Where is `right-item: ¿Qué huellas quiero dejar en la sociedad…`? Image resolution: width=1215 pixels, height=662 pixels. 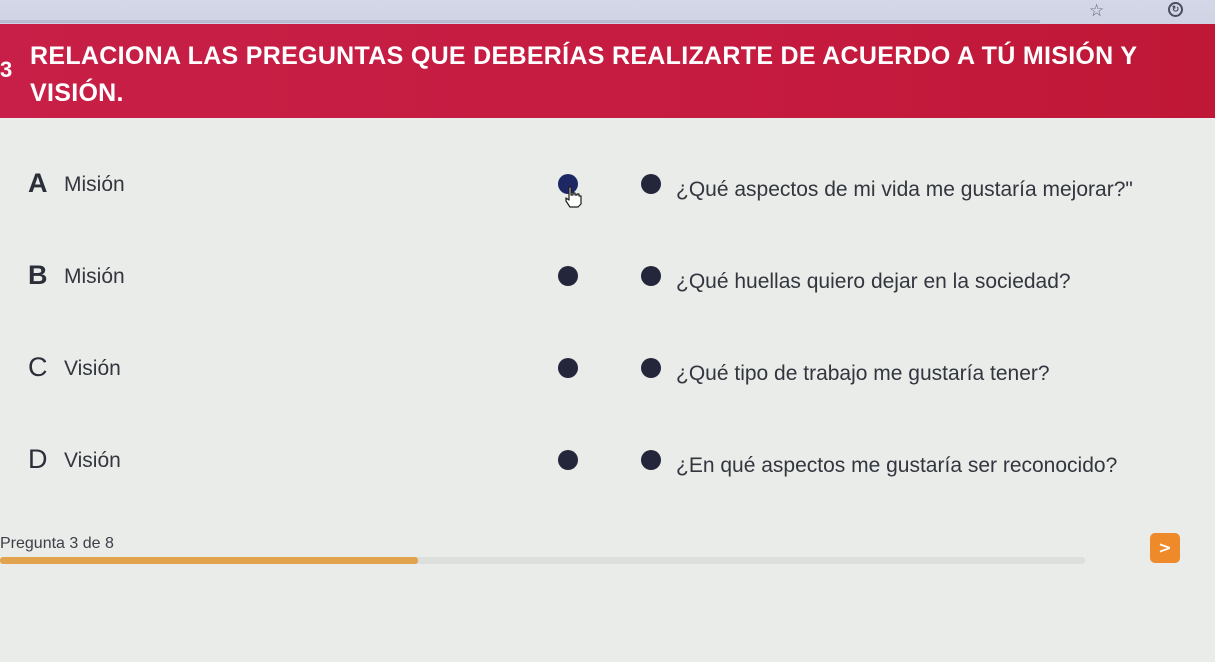
right-item: ¿Qué huellas quiero dejar en la sociedad… is located at coordinates (873, 281).